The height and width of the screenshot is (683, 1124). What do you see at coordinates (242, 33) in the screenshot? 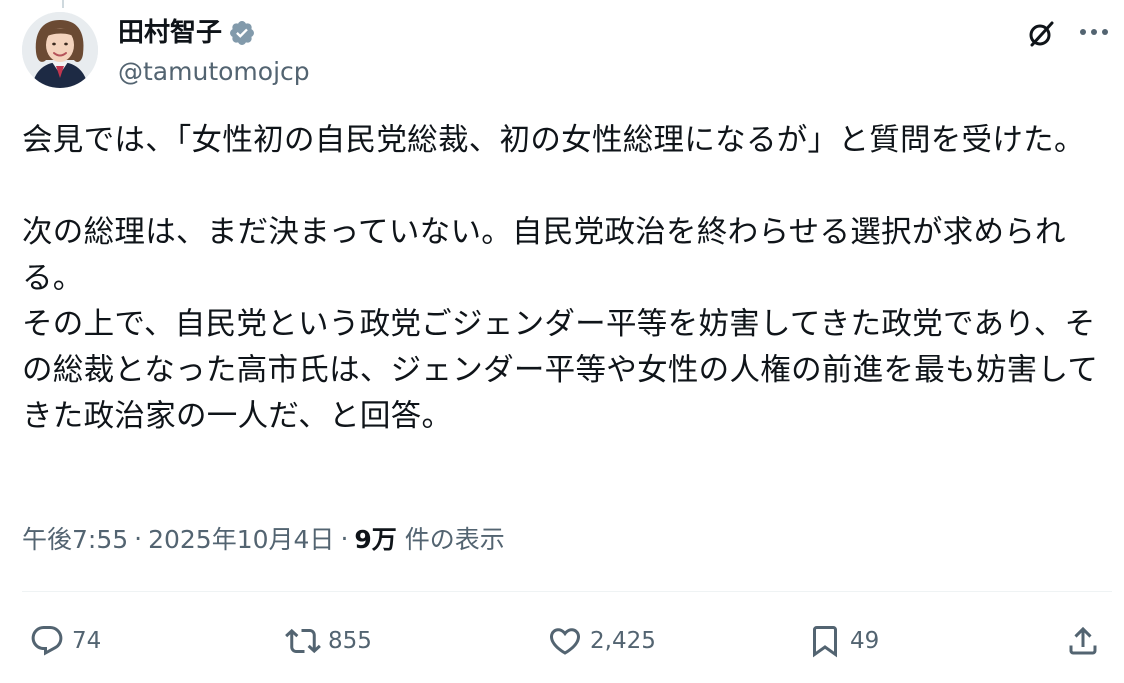
I see `verified-badge-icon` at bounding box center [242, 33].